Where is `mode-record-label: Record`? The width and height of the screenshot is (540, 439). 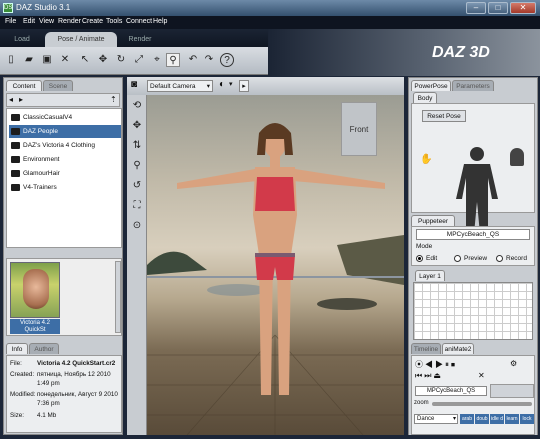 mode-record-label: Record is located at coordinates (516, 258).